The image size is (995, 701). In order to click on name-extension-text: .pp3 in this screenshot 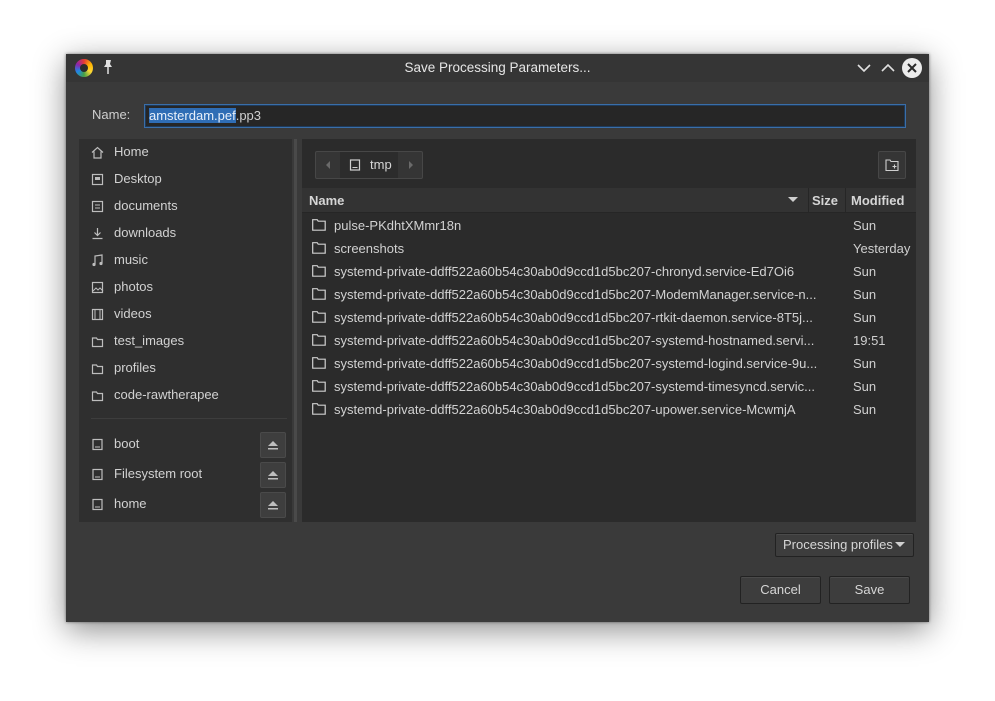, I will do `click(248, 115)`.